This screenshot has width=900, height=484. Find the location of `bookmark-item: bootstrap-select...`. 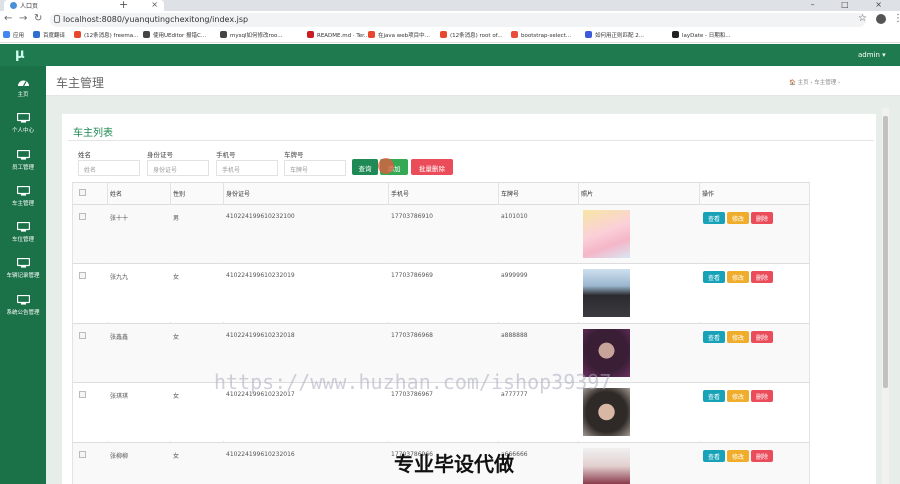

bookmark-item: bootstrap-select... is located at coordinates (541, 36).